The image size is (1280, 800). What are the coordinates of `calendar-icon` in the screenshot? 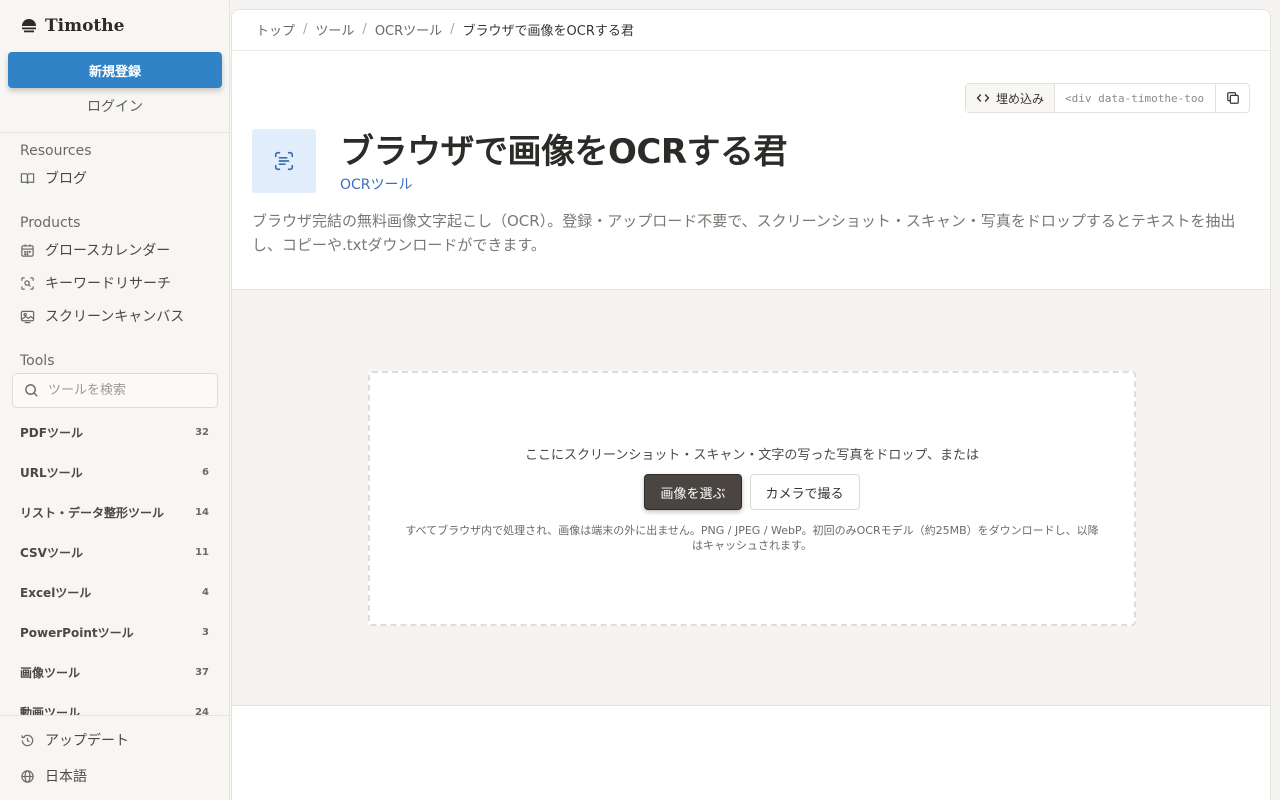 It's located at (27, 250).